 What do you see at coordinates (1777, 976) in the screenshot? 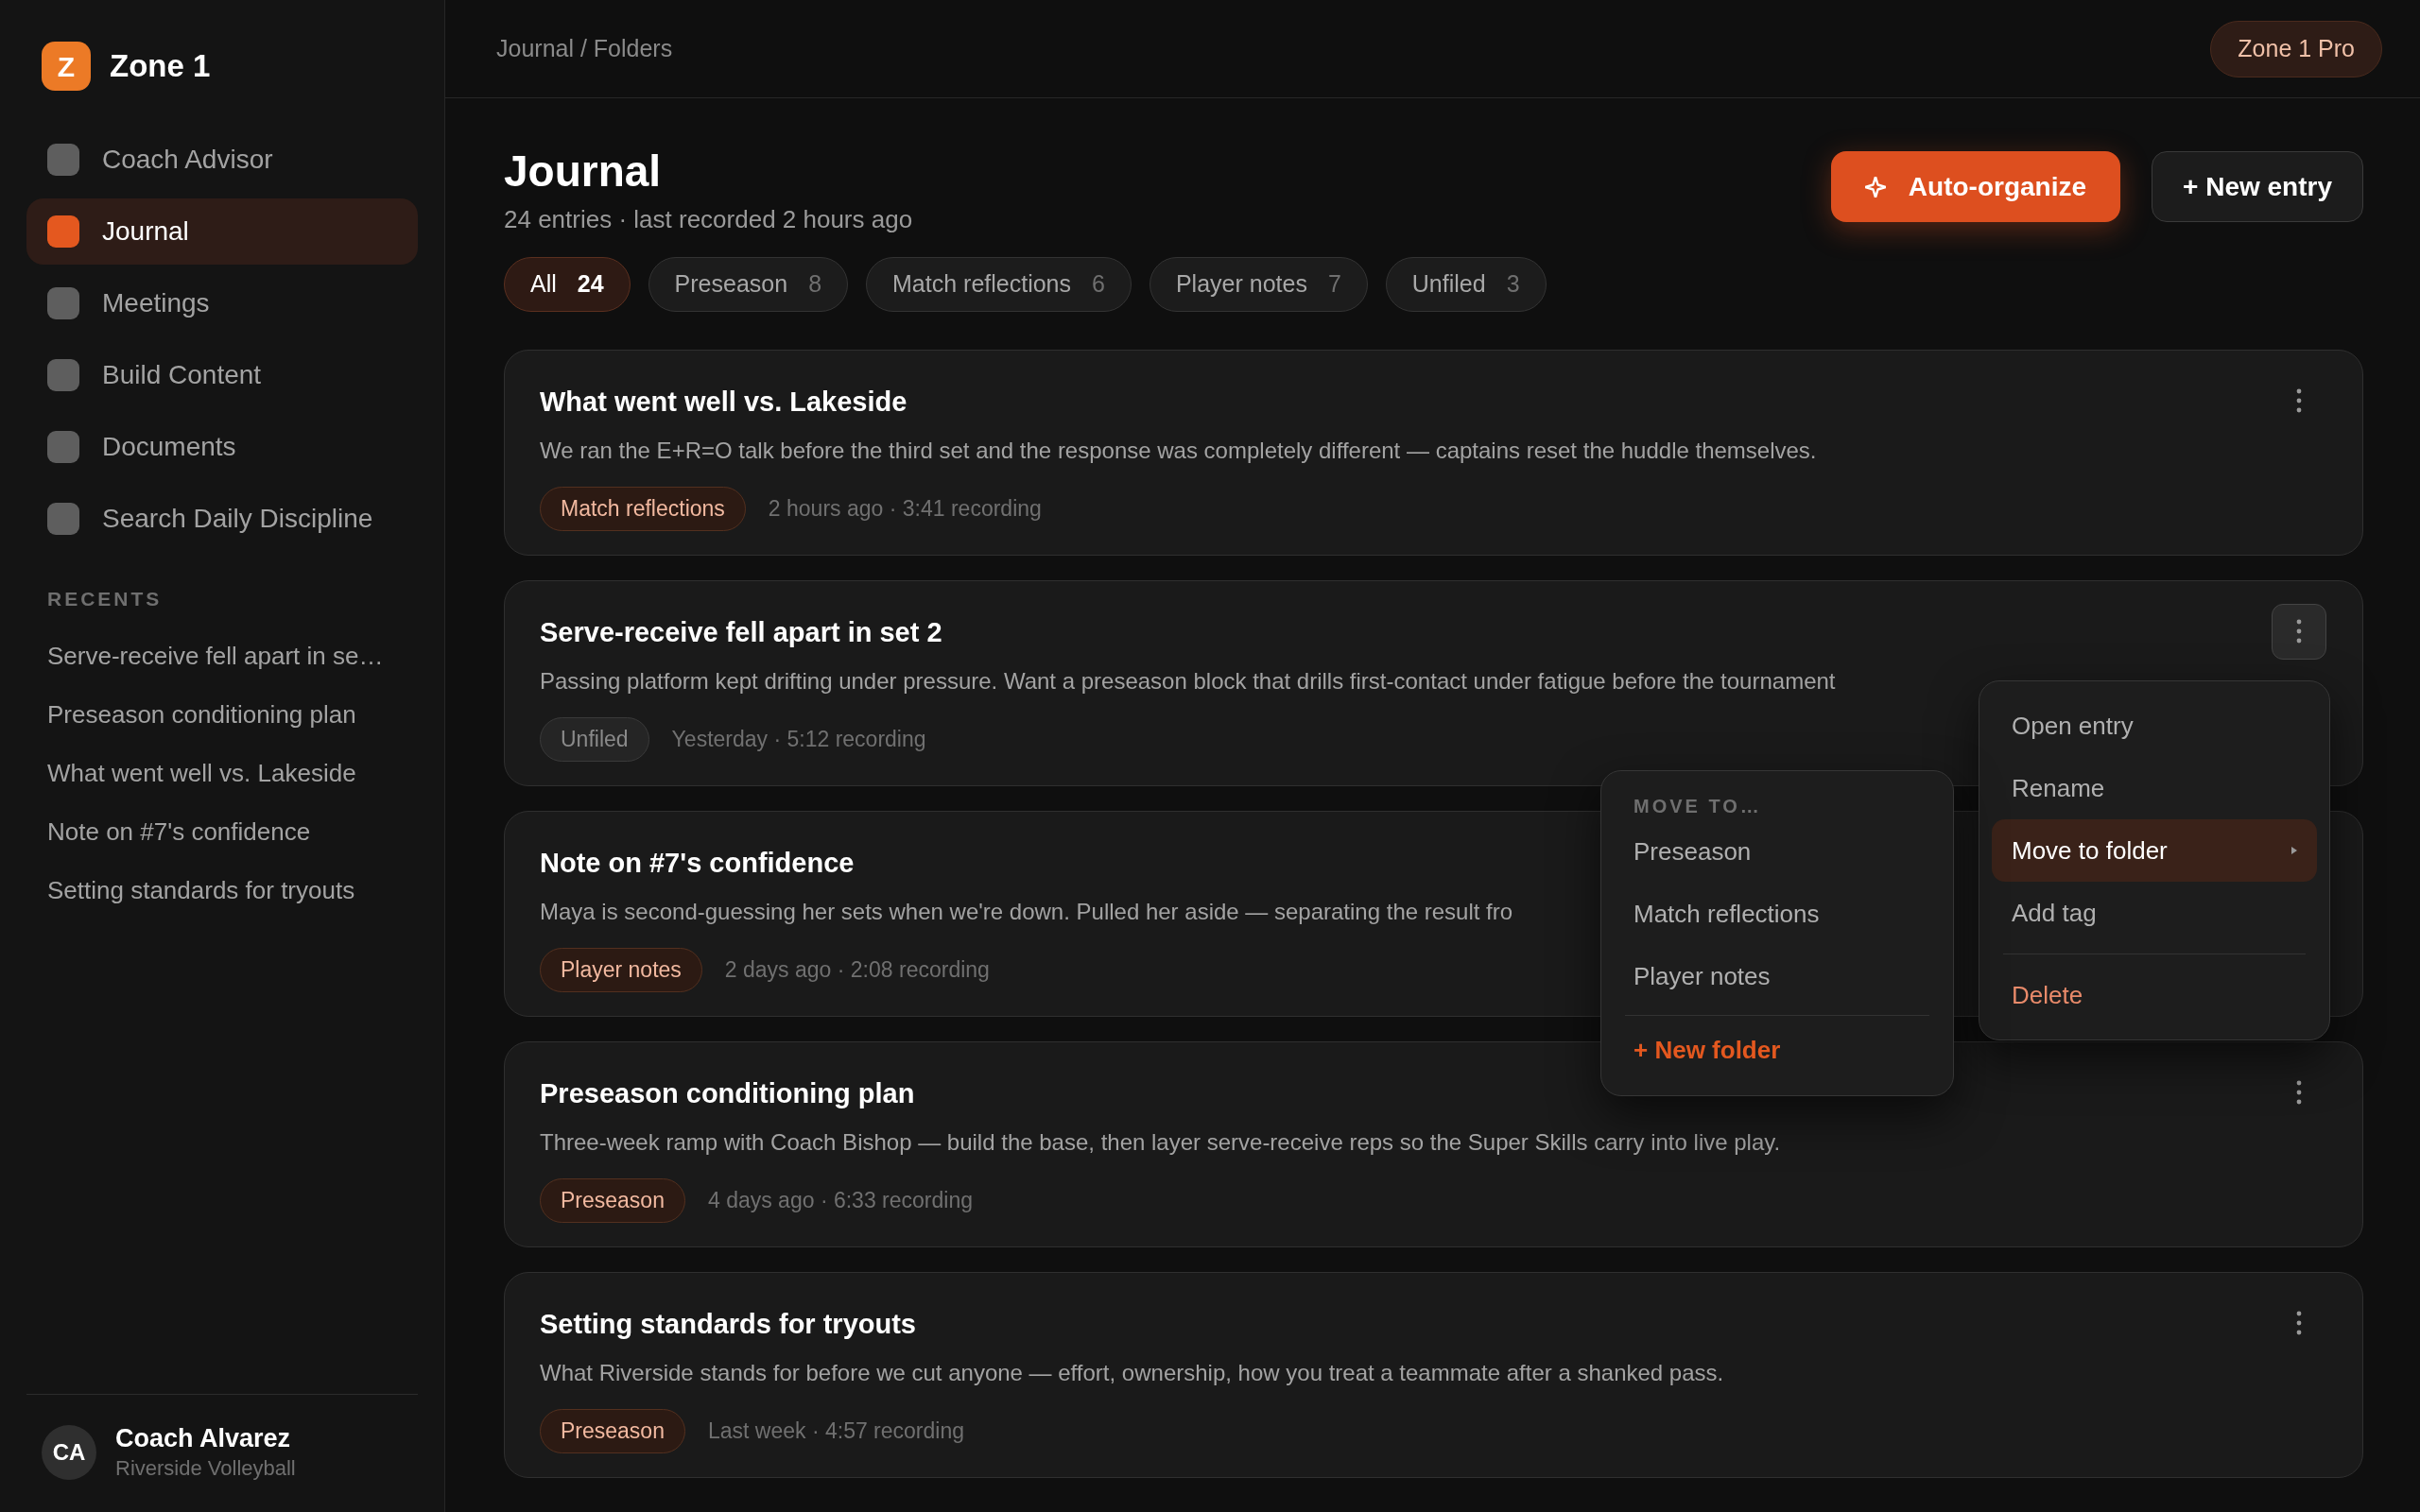
I see `menu-item: Player notes` at bounding box center [1777, 976].